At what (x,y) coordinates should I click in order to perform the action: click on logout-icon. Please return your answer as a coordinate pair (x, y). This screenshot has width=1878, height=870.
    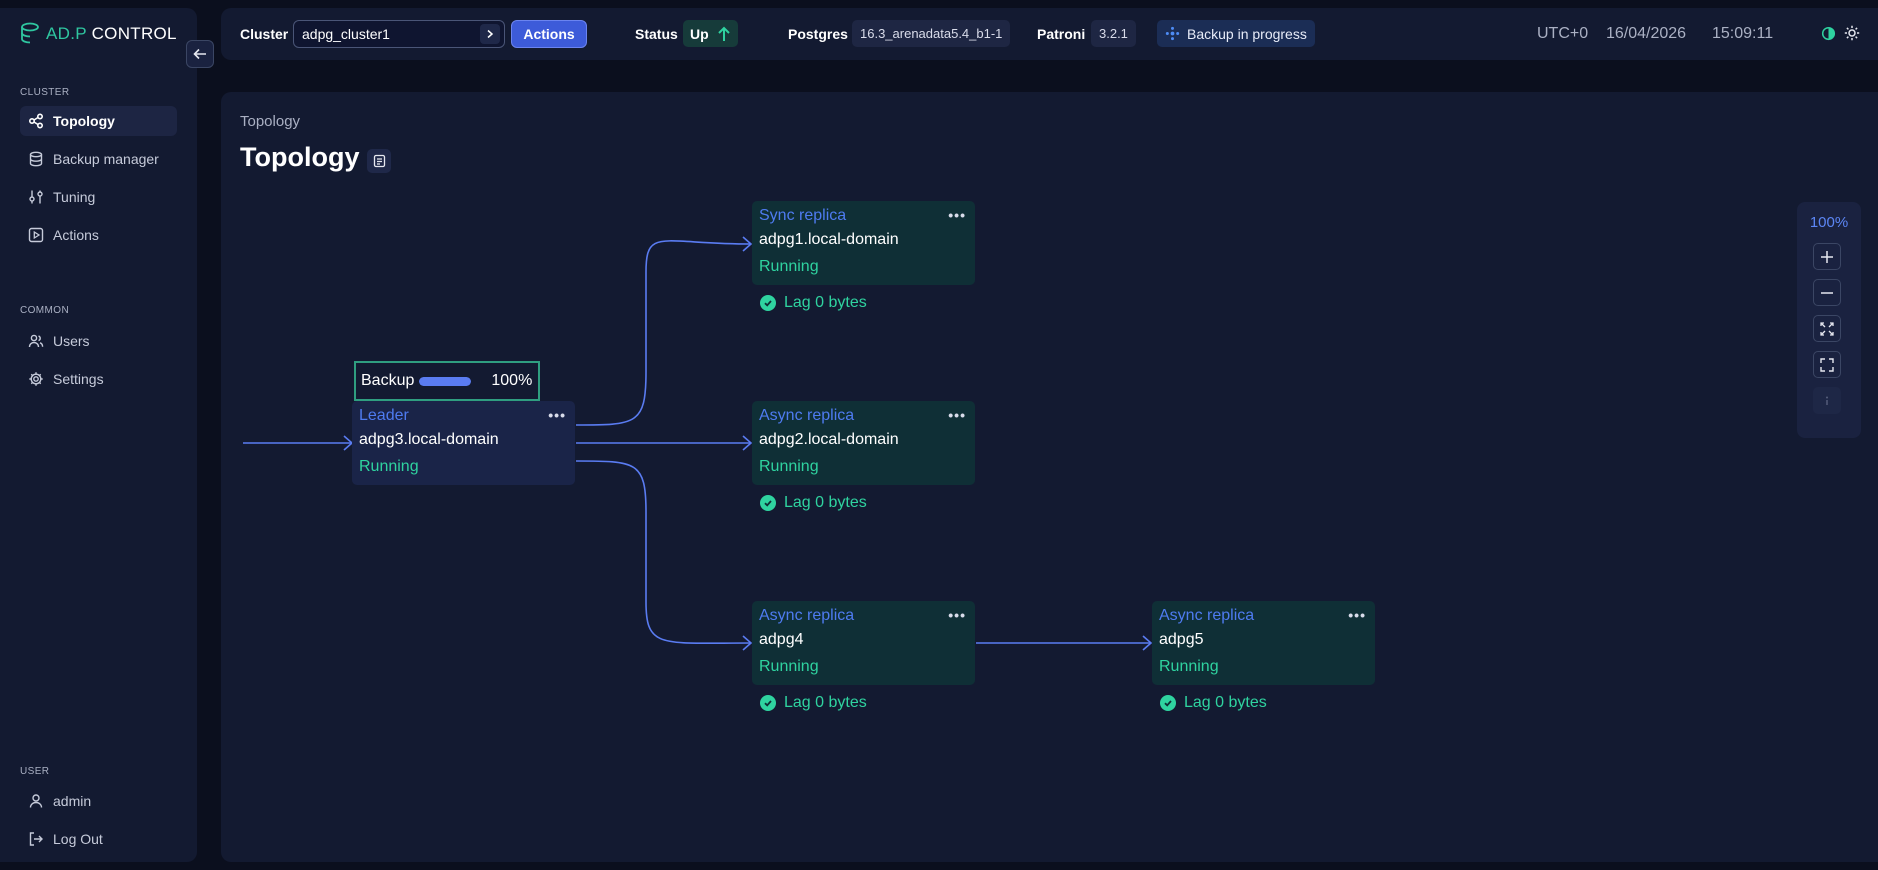
    Looking at the image, I should click on (36, 839).